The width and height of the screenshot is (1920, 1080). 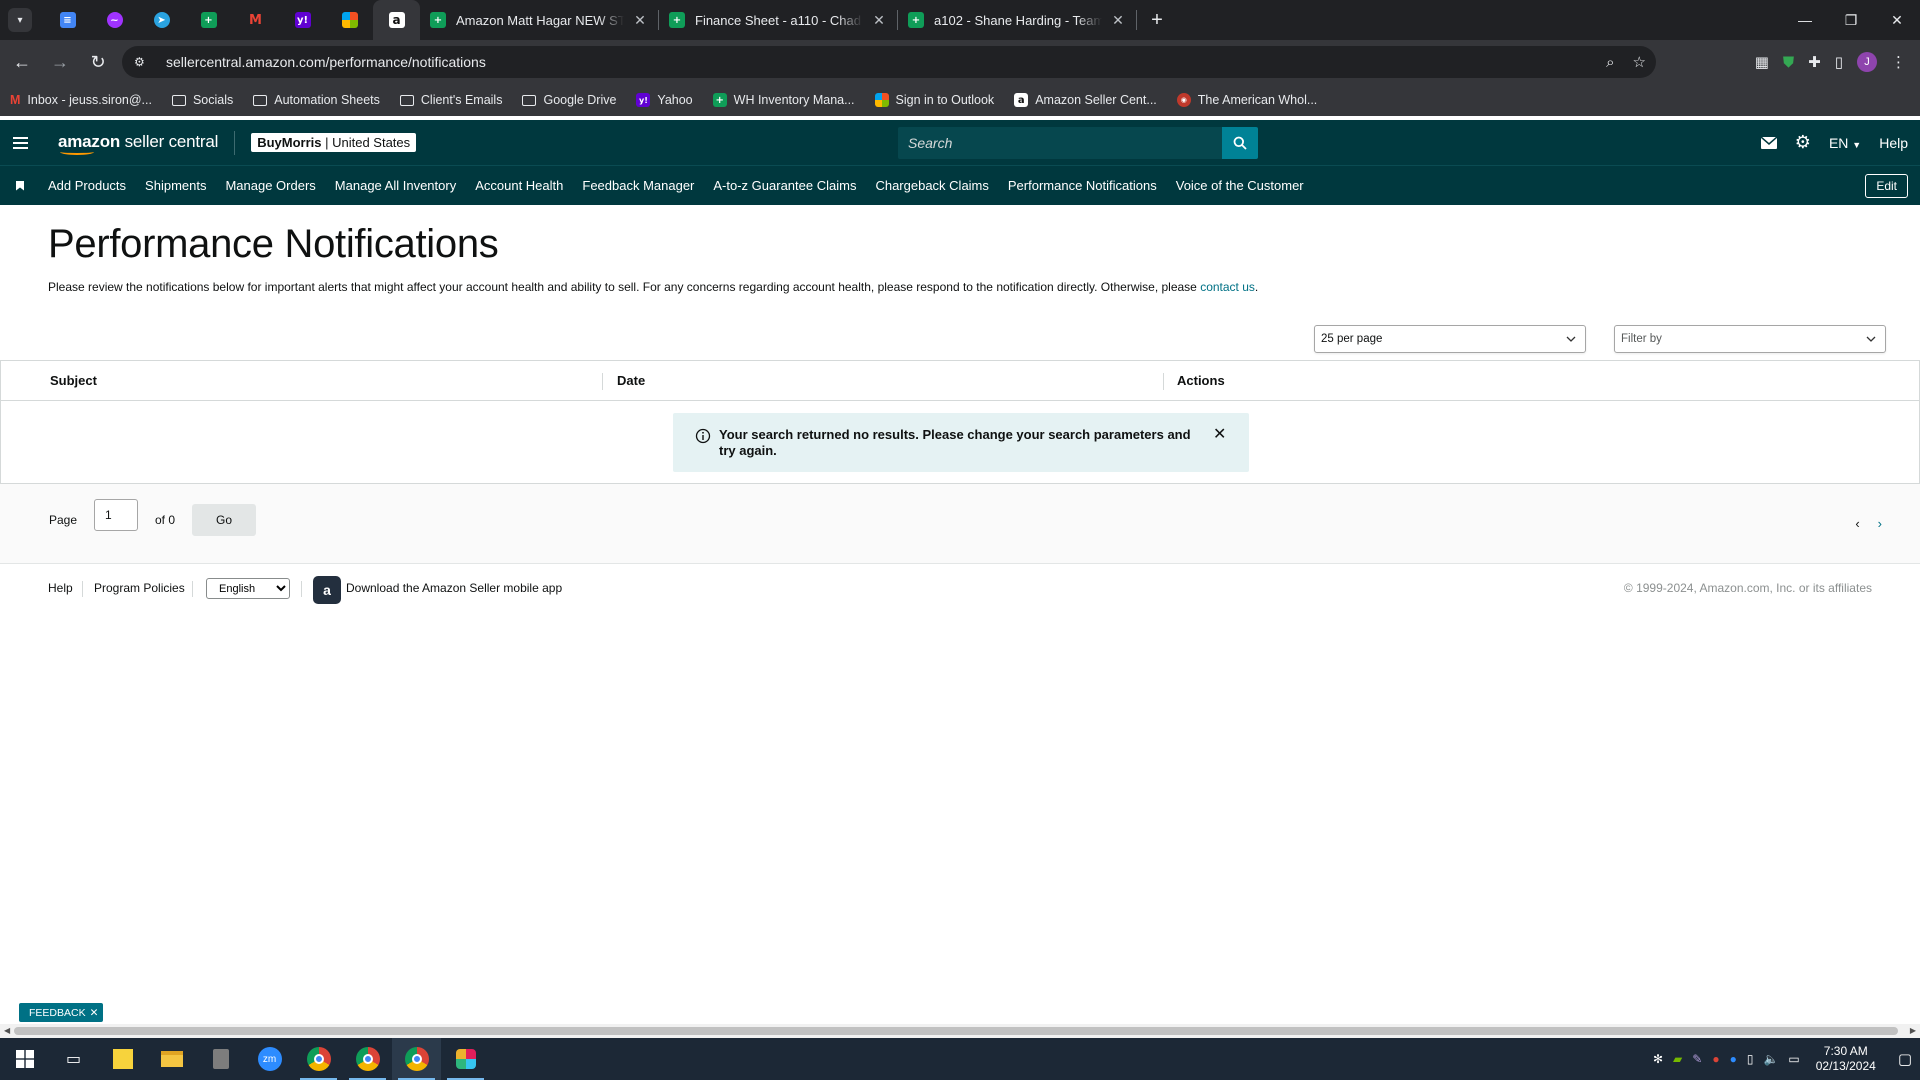 I want to click on taskbar-clock: 7:30 AM 02/13/2024, so click(x=1846, y=1059).